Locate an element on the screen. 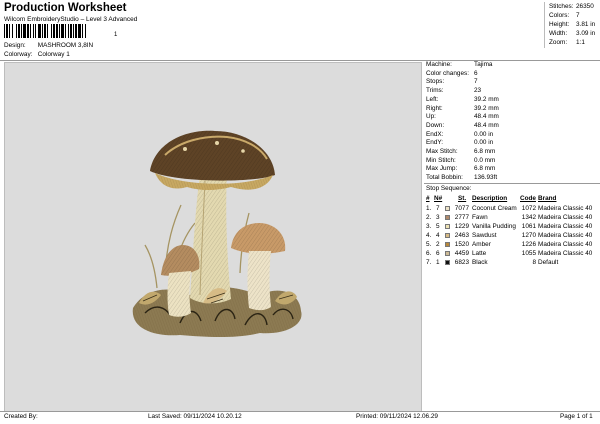 This screenshot has height=424, width=600. machine-info-row: Stops: 7 is located at coordinates (452, 81).